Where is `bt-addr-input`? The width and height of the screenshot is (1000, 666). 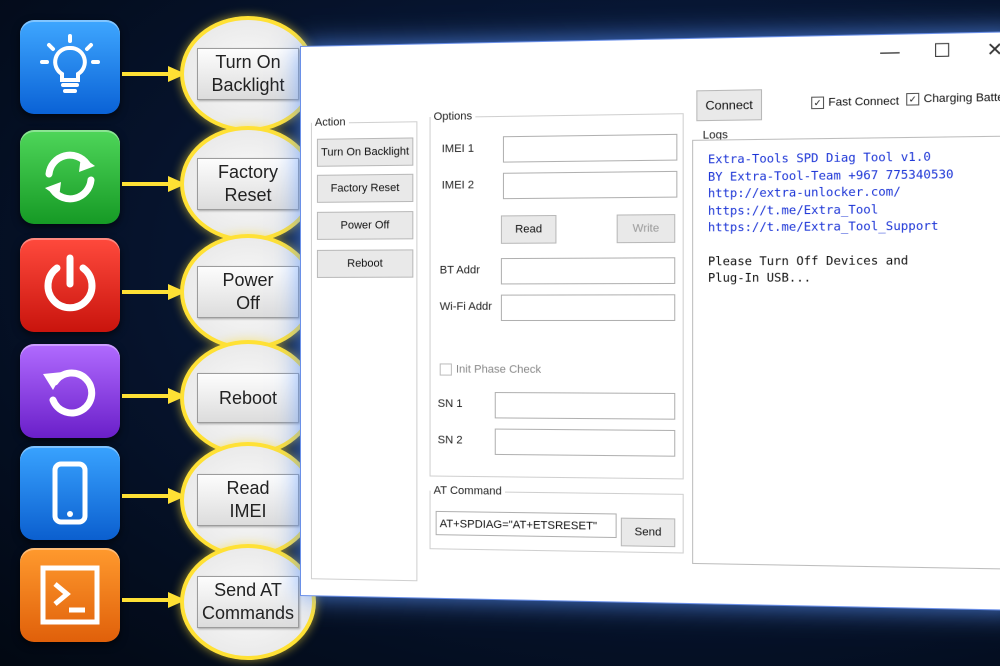
bt-addr-input is located at coordinates (588, 270).